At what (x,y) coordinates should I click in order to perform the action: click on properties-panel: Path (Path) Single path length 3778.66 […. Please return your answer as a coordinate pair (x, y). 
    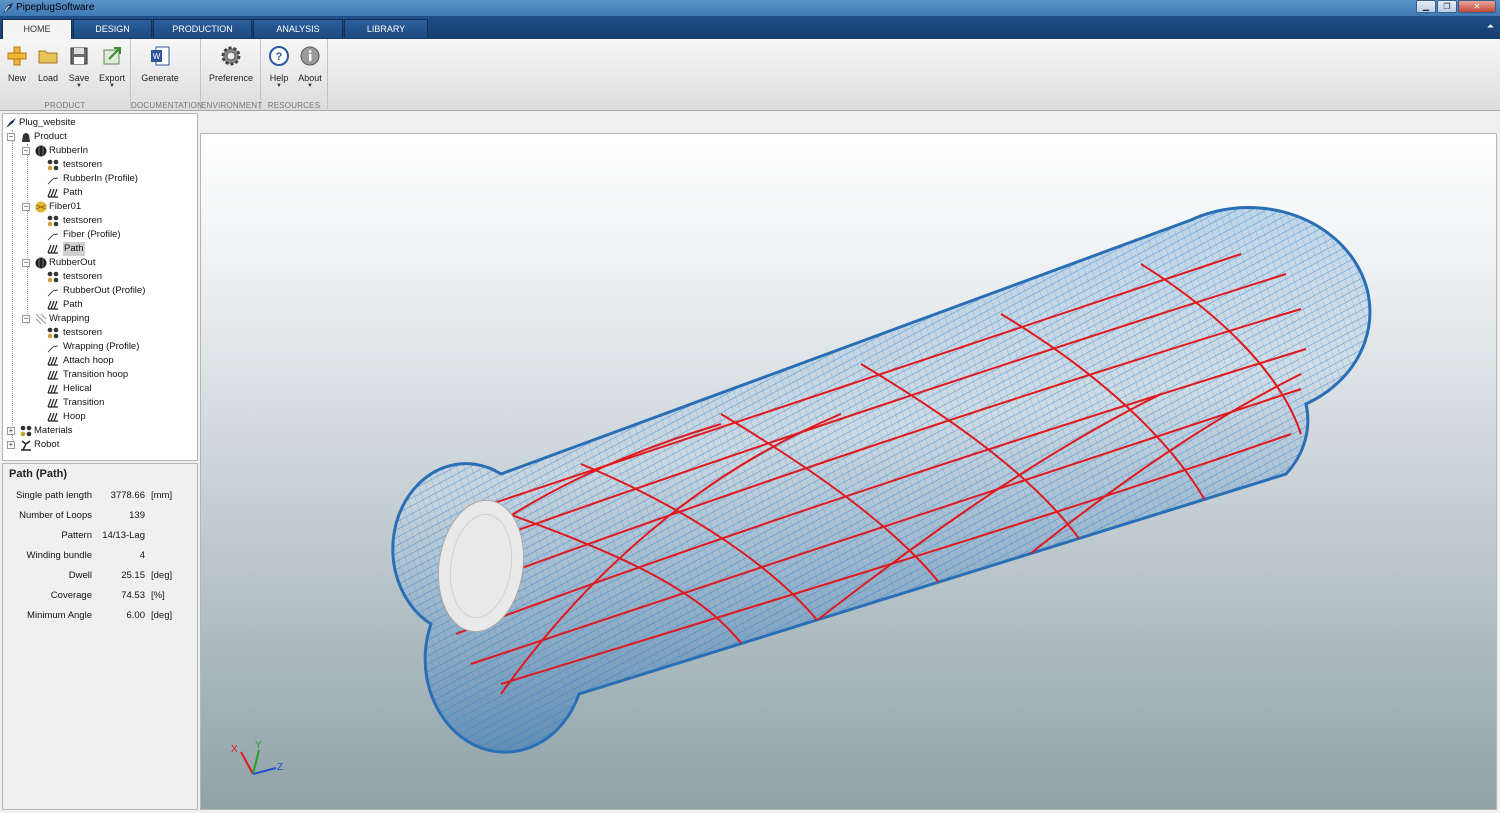
    Looking at the image, I should click on (100, 636).